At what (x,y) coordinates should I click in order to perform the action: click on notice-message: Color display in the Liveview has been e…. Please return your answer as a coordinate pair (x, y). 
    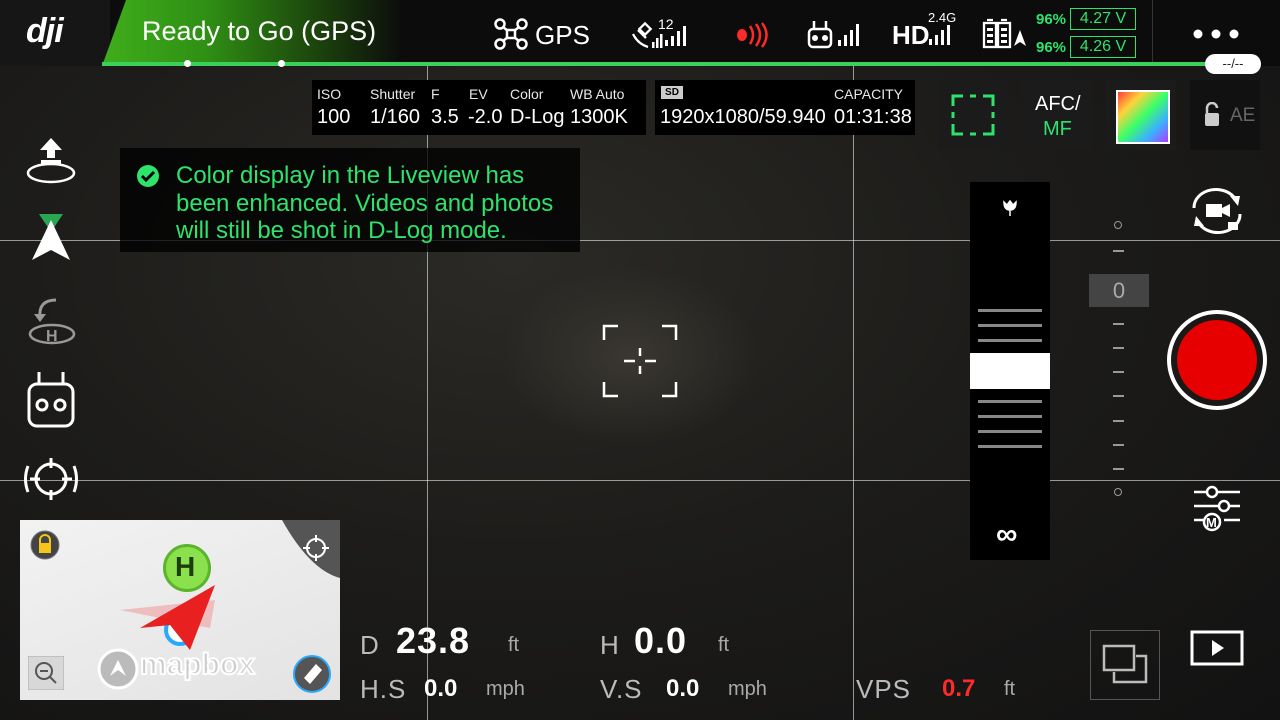
    Looking at the image, I should click on (365, 203).